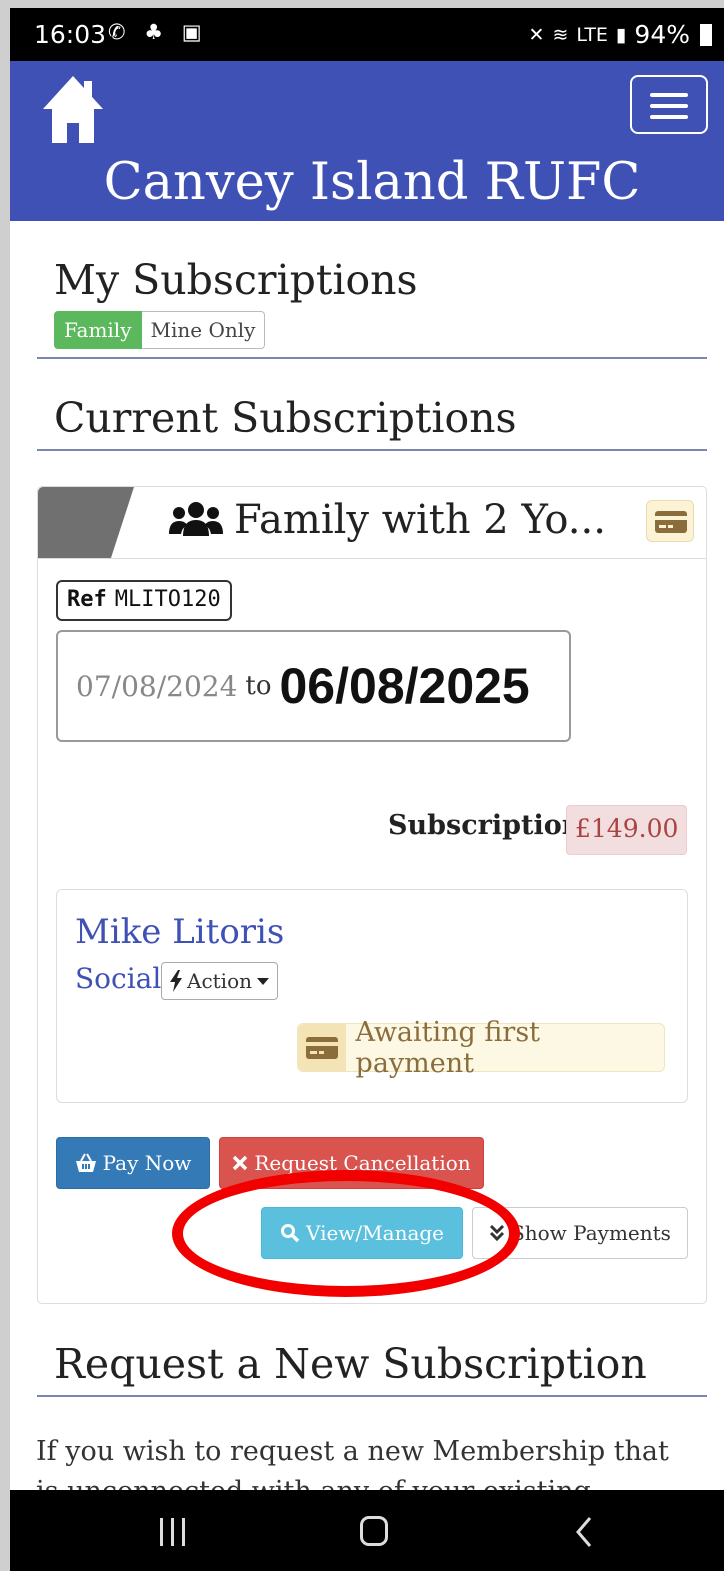  Describe the element at coordinates (662, 34) in the screenshot. I see `battery-percent: 94%` at that location.